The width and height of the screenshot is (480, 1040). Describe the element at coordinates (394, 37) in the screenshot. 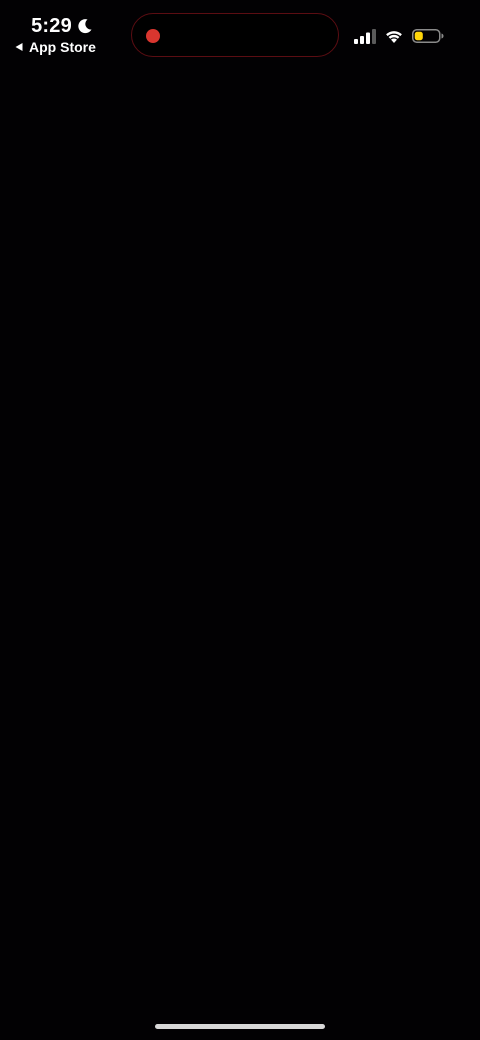

I see `wifi-icon` at that location.